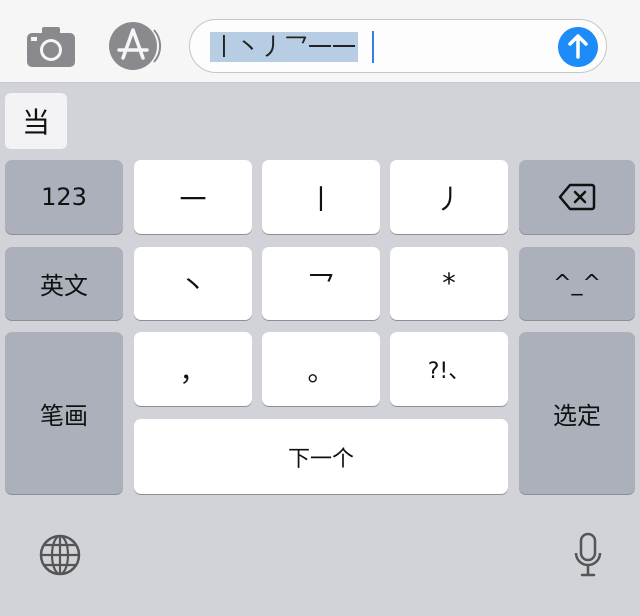  What do you see at coordinates (321, 456) in the screenshot?
I see `next-key: 下一个` at bounding box center [321, 456].